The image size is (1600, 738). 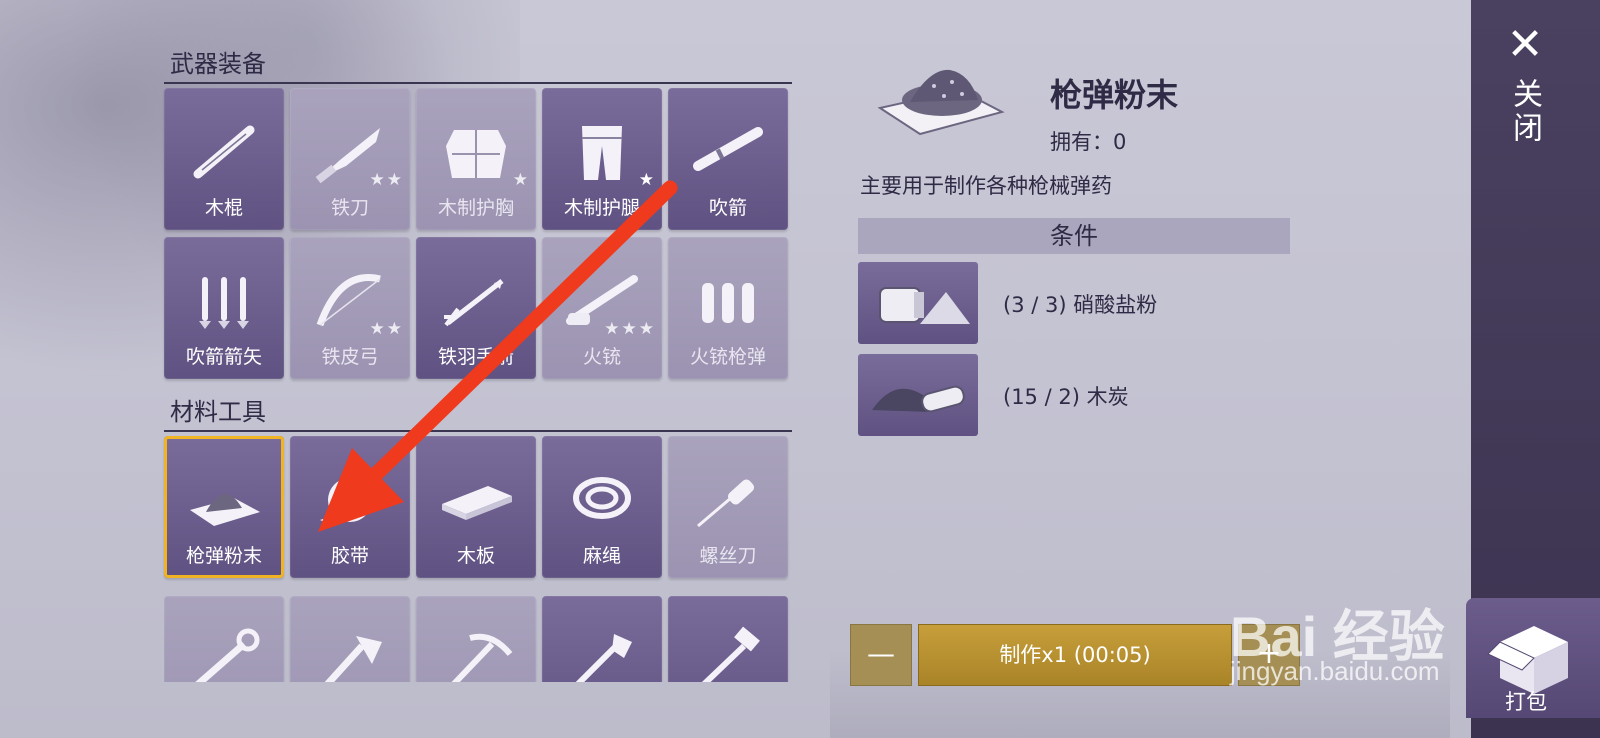 What do you see at coordinates (601, 556) in the screenshot?
I see `tile-label: 麻绳` at bounding box center [601, 556].